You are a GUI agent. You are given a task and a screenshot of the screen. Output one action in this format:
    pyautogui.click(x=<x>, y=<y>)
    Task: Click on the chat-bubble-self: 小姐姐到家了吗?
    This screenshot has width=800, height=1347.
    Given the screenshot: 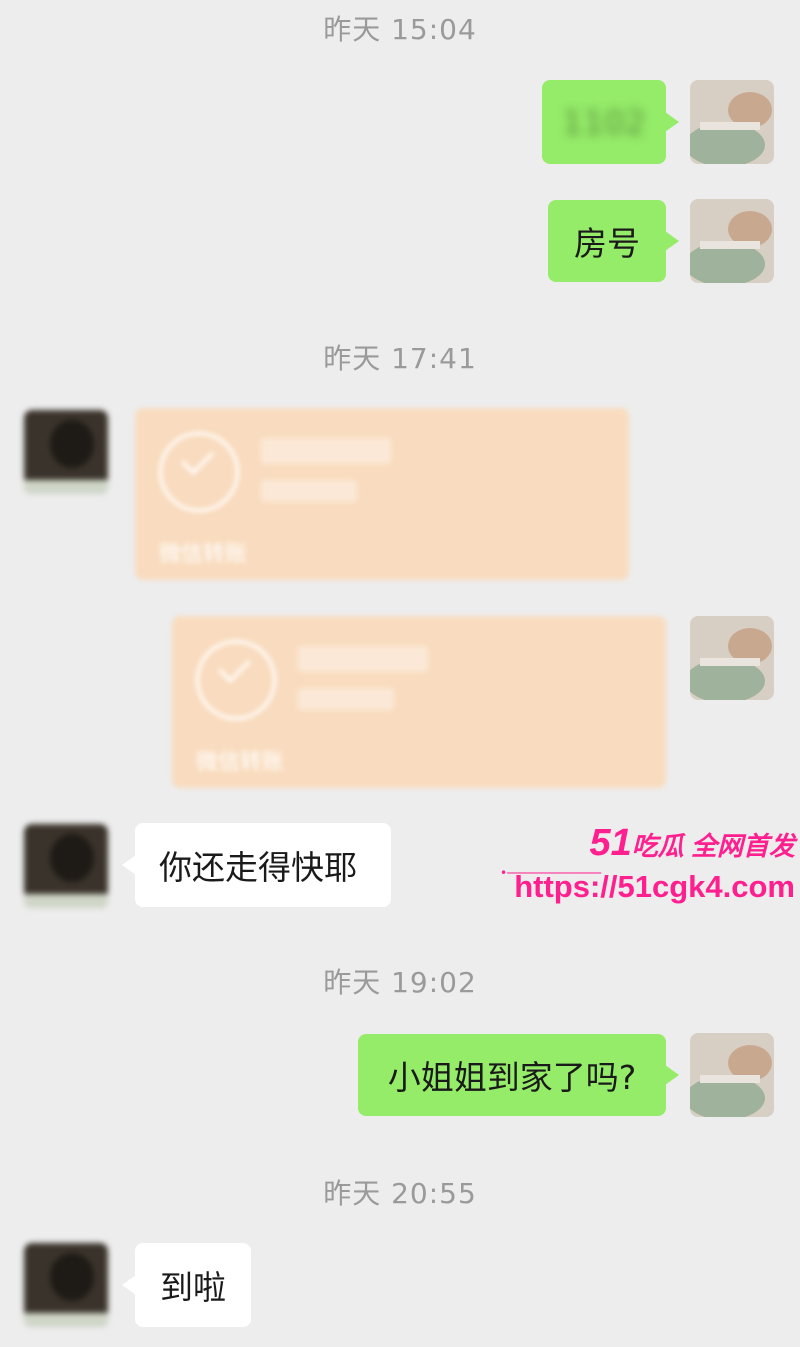 What is the action you would take?
    pyautogui.click(x=518, y=1075)
    